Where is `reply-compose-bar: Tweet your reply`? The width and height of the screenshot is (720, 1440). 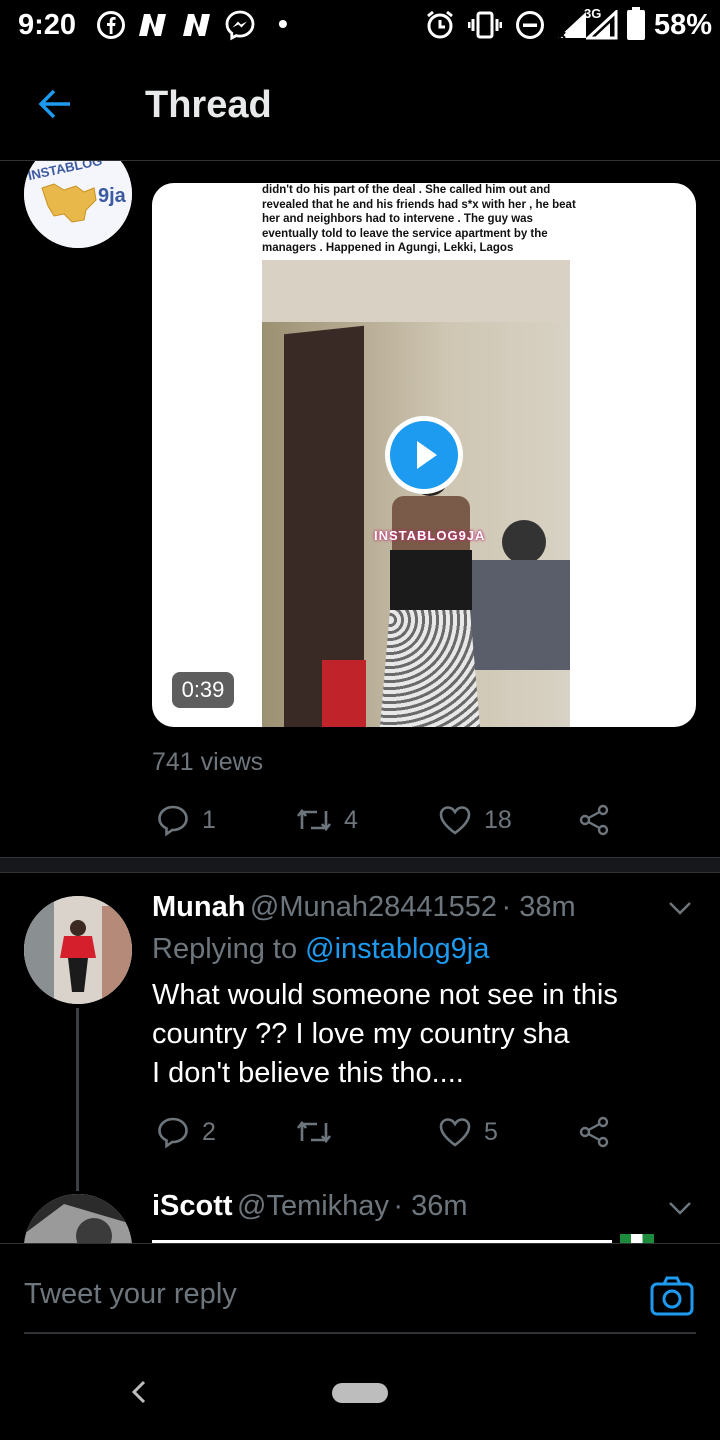
reply-compose-bar: Tweet your reply is located at coordinates (360, 1298).